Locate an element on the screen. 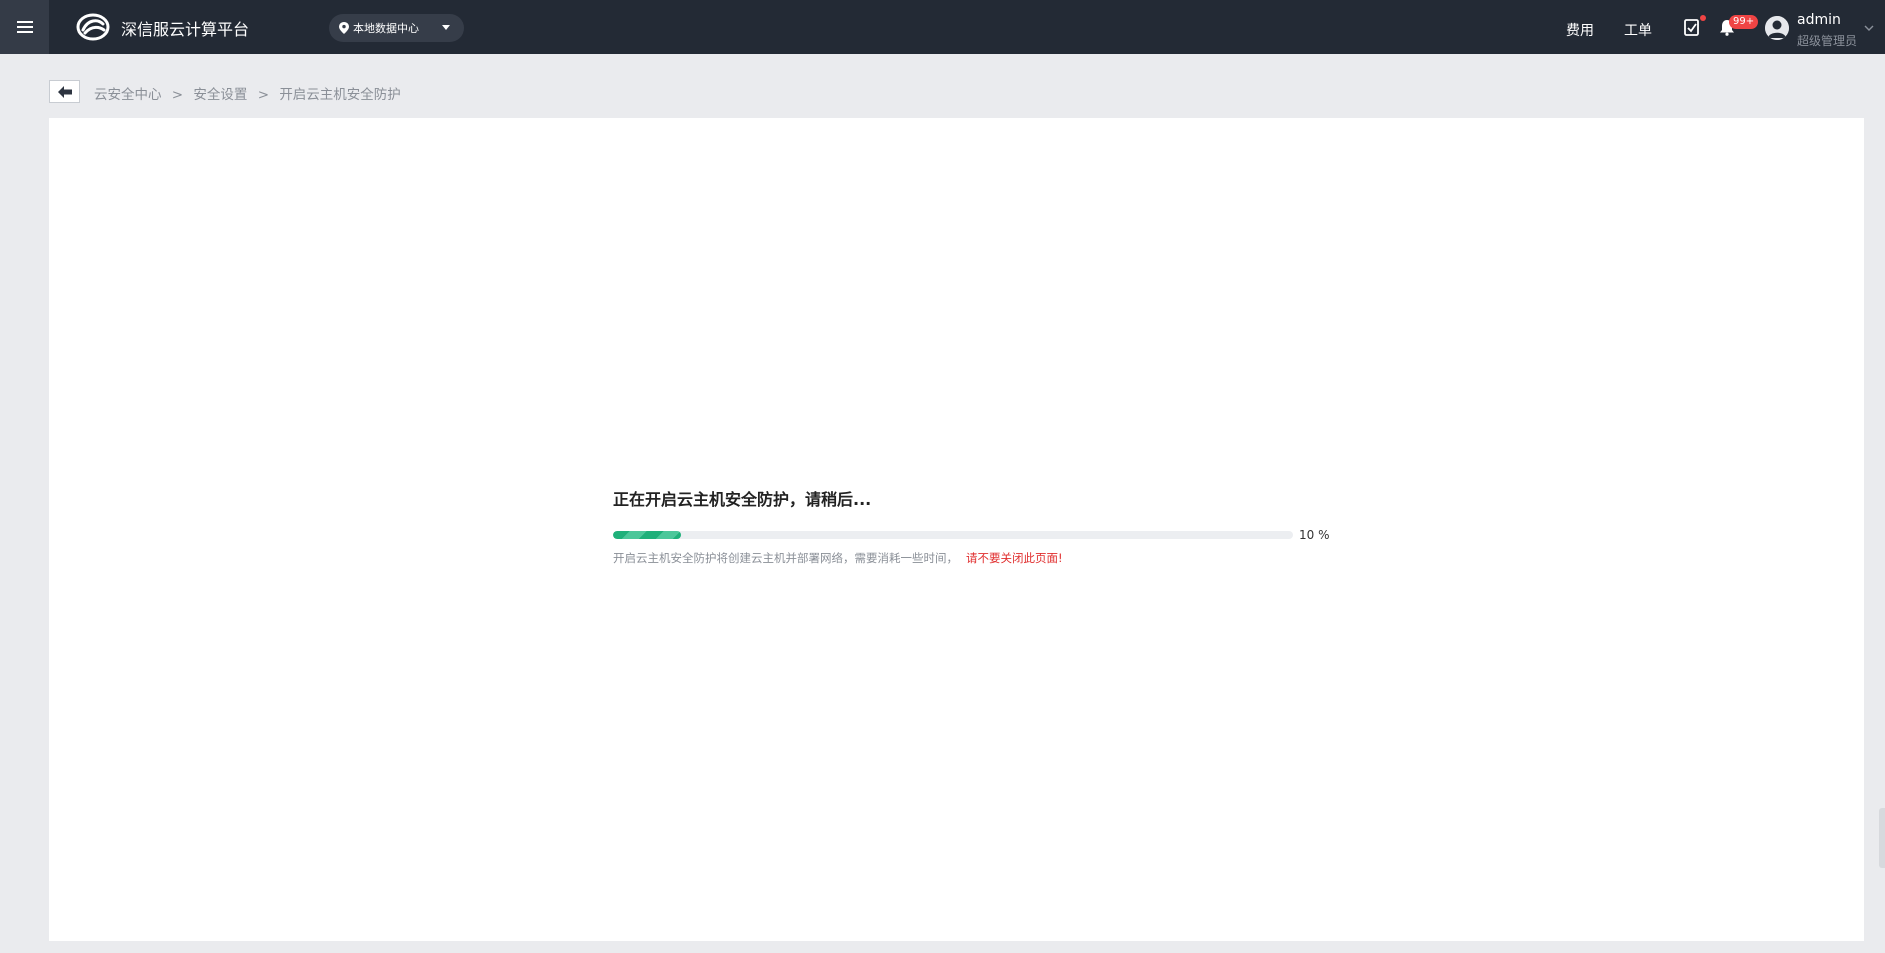  brand-logo-icon is located at coordinates (93, 27).